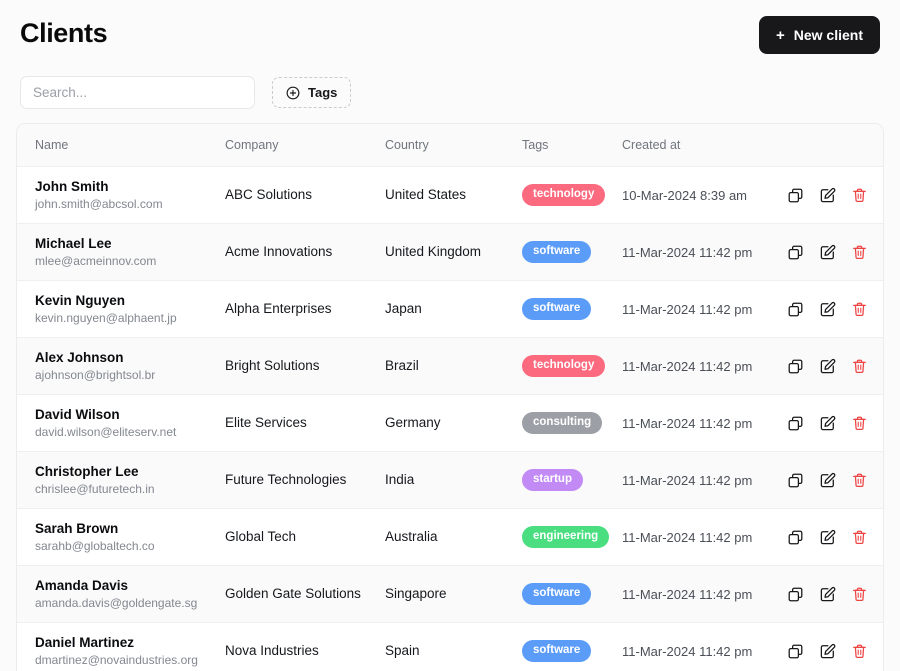 The width and height of the screenshot is (900, 671). I want to click on column-header-name: Name, so click(121, 145).